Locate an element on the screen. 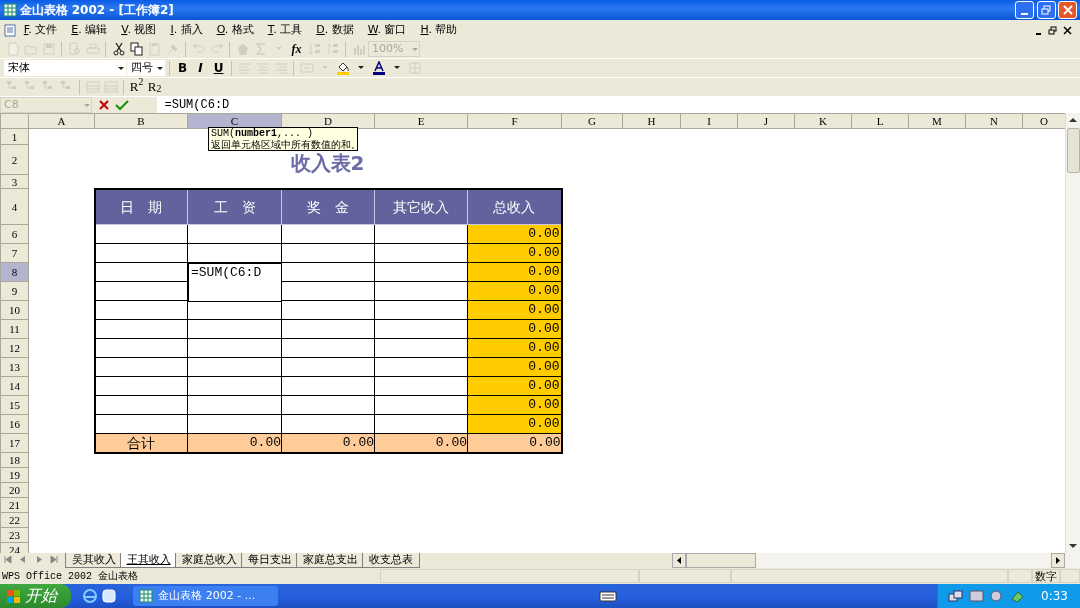 This screenshot has height=608, width=1080. scroll-right-icon is located at coordinates (1058, 560).